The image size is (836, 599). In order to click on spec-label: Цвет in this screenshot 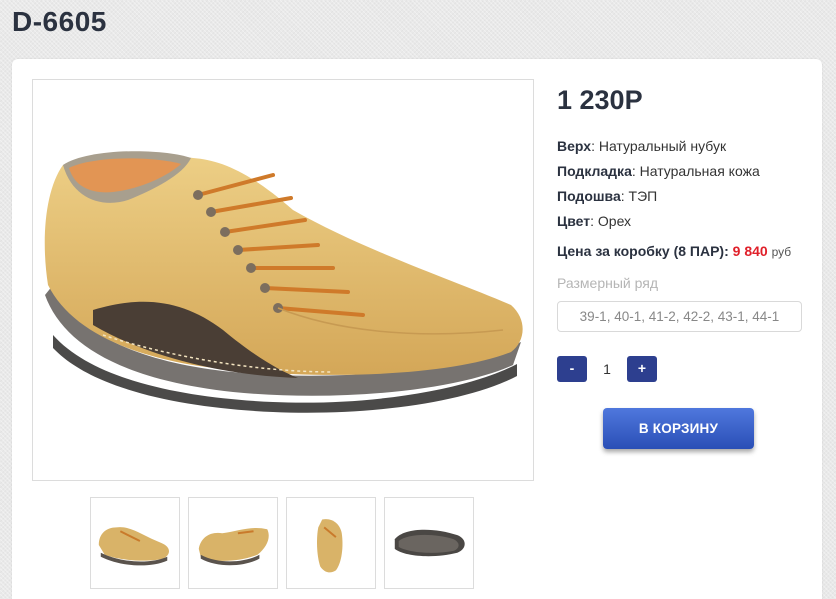, I will do `click(574, 221)`.